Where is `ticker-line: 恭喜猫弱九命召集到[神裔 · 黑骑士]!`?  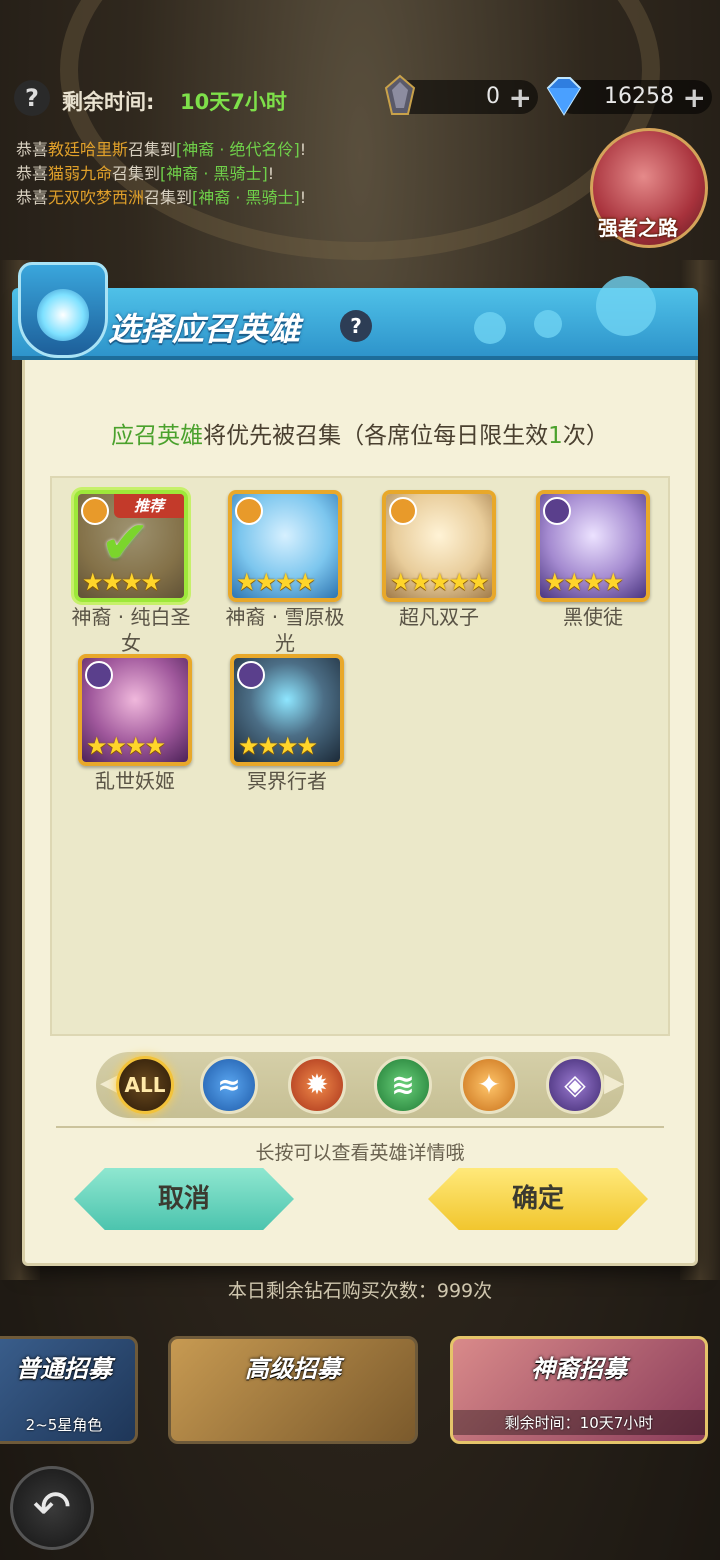 ticker-line: 恭喜猫弱九命召集到[神裔 · 黑骑士]! is located at coordinates (145, 173).